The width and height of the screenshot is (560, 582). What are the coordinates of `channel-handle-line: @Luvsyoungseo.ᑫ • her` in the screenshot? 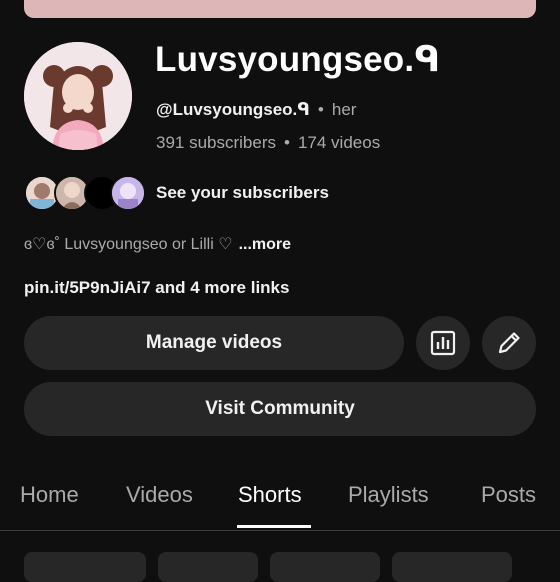 It's located at (256, 110).